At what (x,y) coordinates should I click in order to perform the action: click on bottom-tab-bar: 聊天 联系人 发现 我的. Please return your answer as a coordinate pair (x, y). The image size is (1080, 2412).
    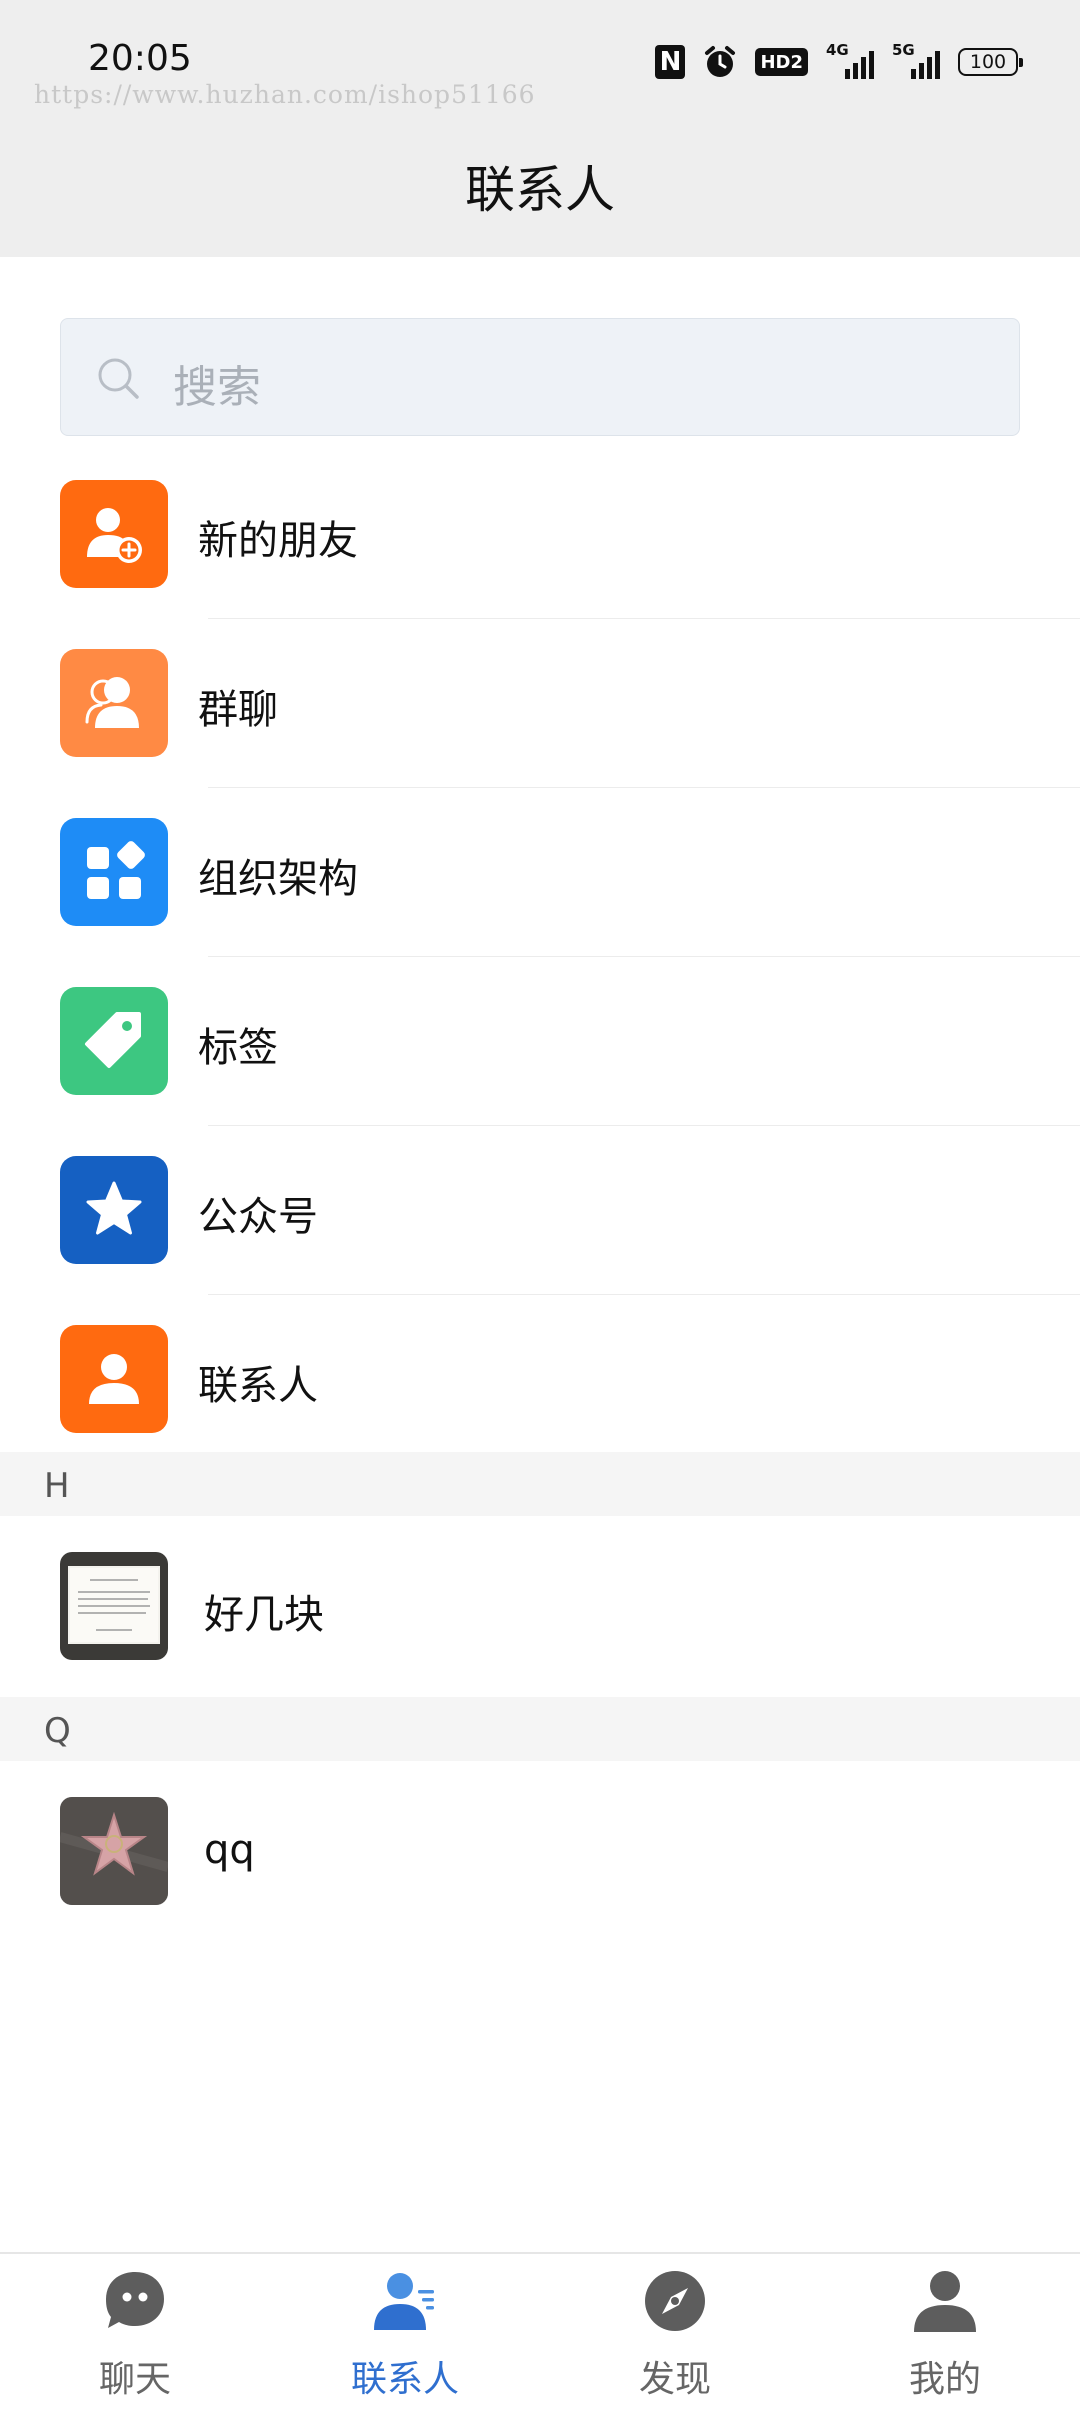
    Looking at the image, I should click on (540, 2332).